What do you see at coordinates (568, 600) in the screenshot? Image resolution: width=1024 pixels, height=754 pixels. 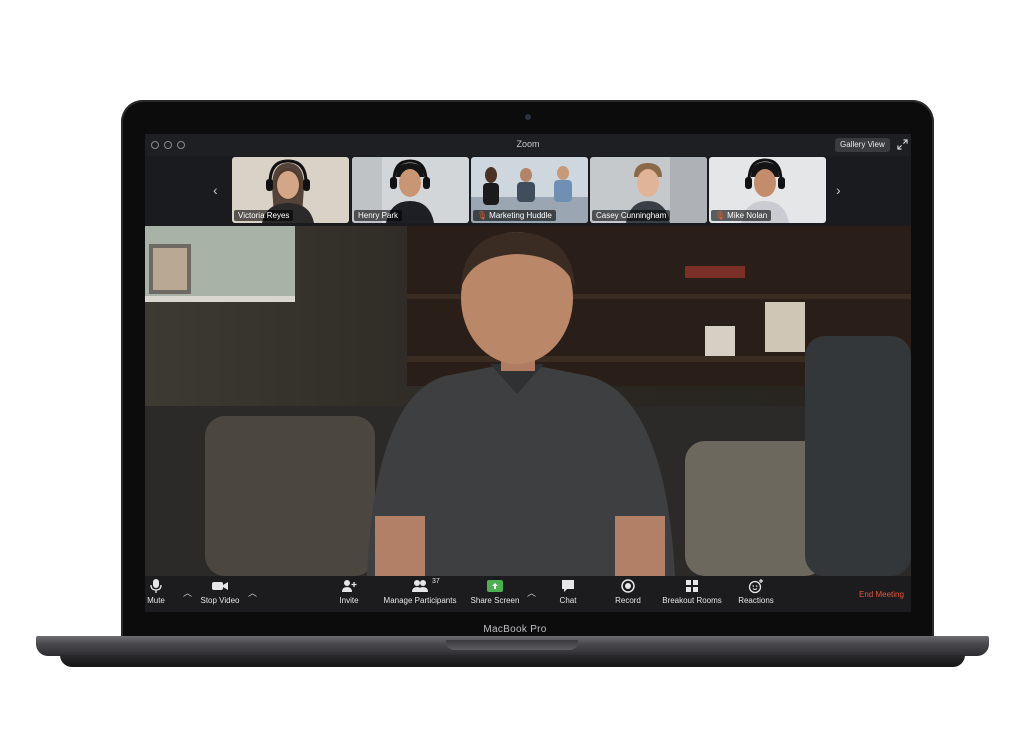 I see `chat-label: Chat` at bounding box center [568, 600].